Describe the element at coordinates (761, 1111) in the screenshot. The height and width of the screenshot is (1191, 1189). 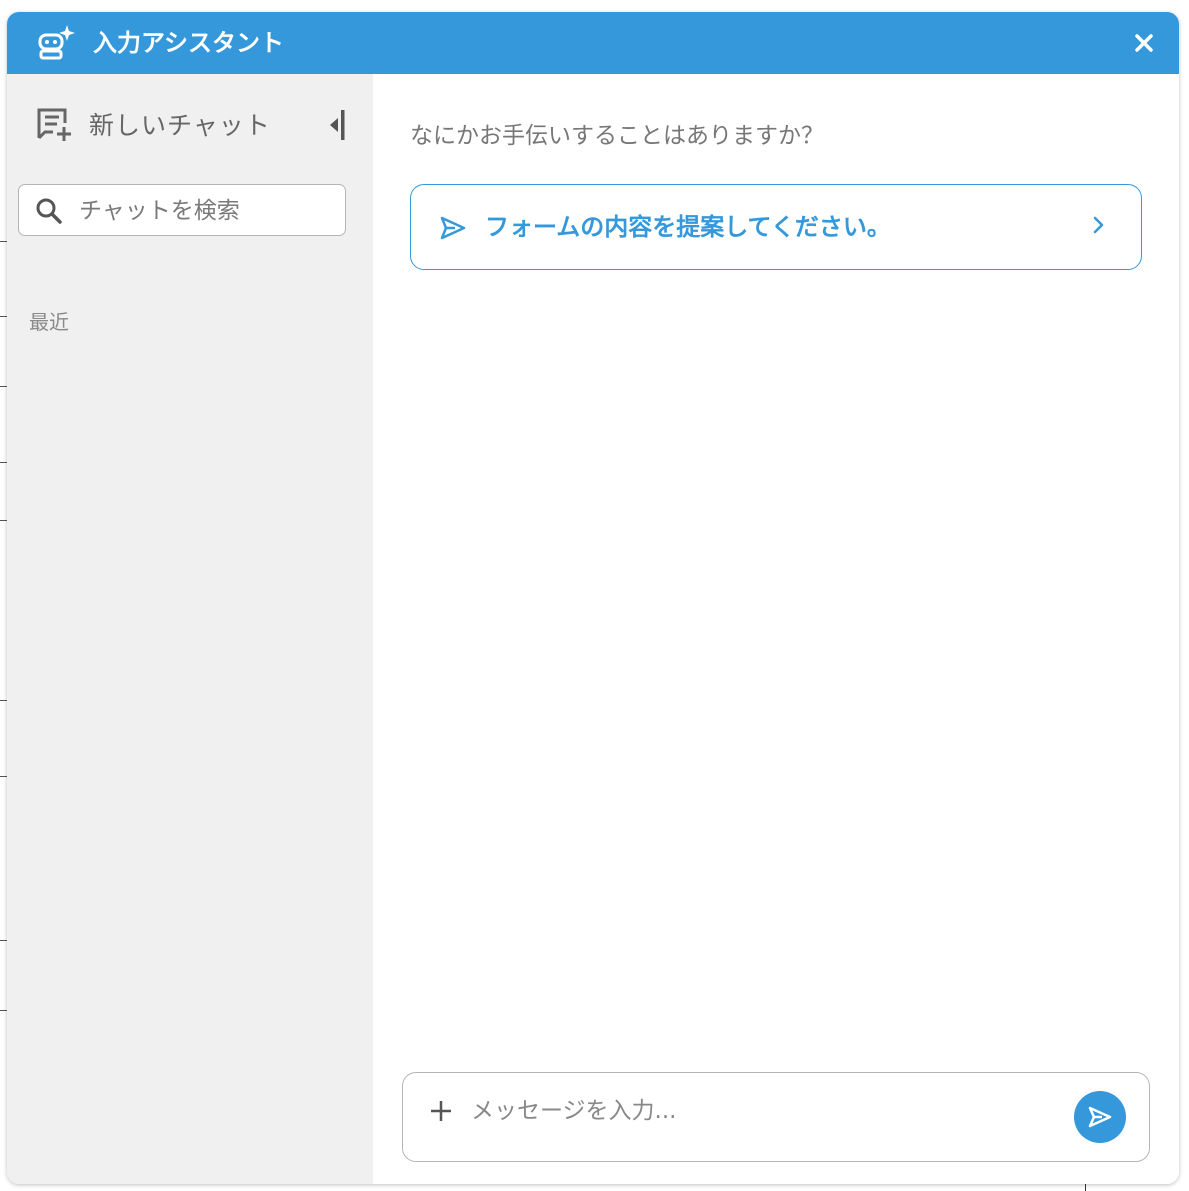
I see `message-input` at that location.